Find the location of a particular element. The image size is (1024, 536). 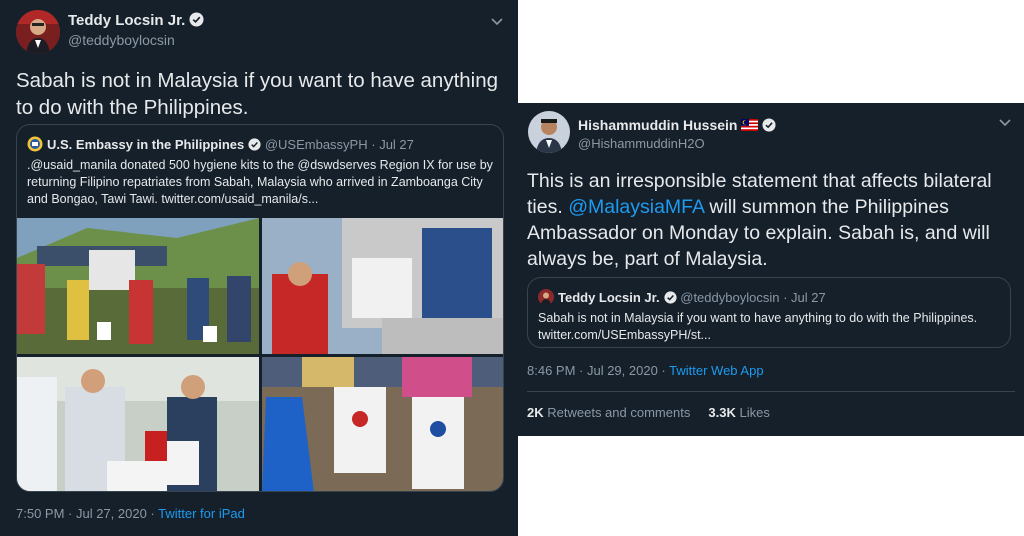

quoted-author-name: Teddy Locsin Jr. is located at coordinates (609, 297).